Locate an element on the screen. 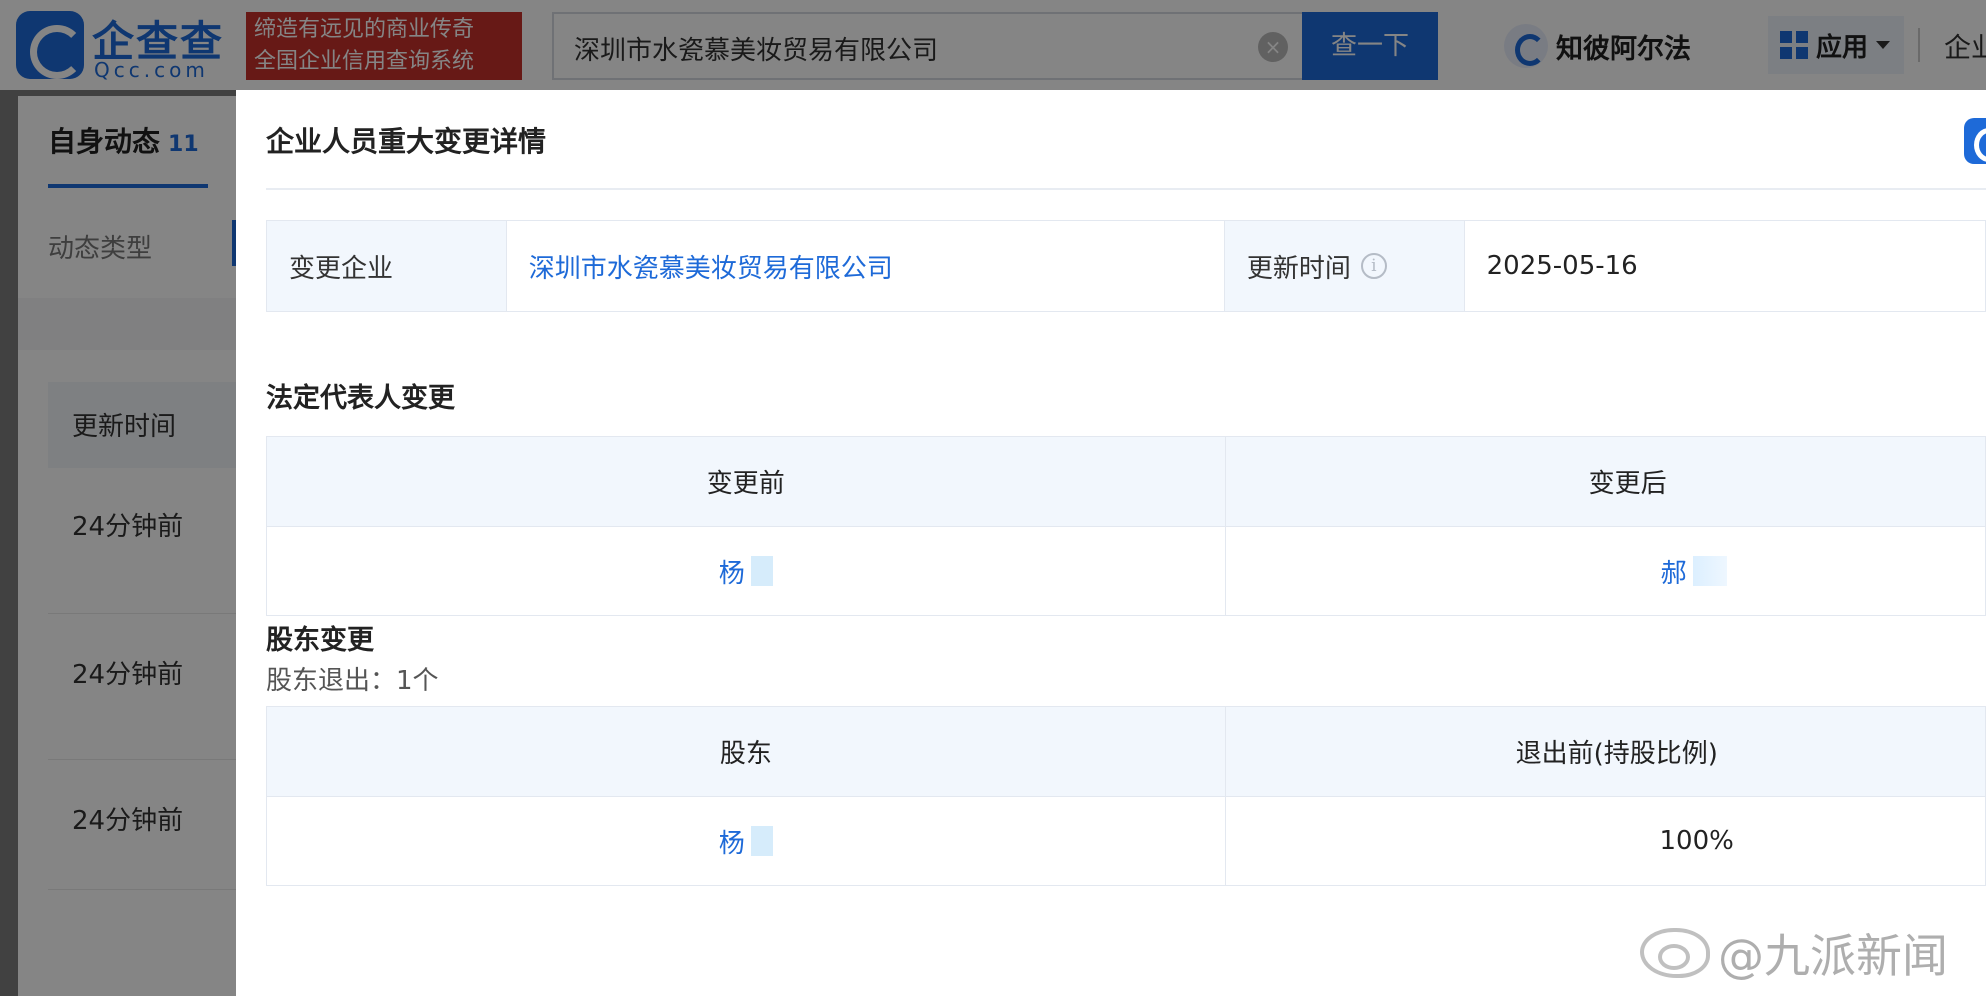 This screenshot has width=1986, height=996. before-person-link: 杨 is located at coordinates (732, 571).